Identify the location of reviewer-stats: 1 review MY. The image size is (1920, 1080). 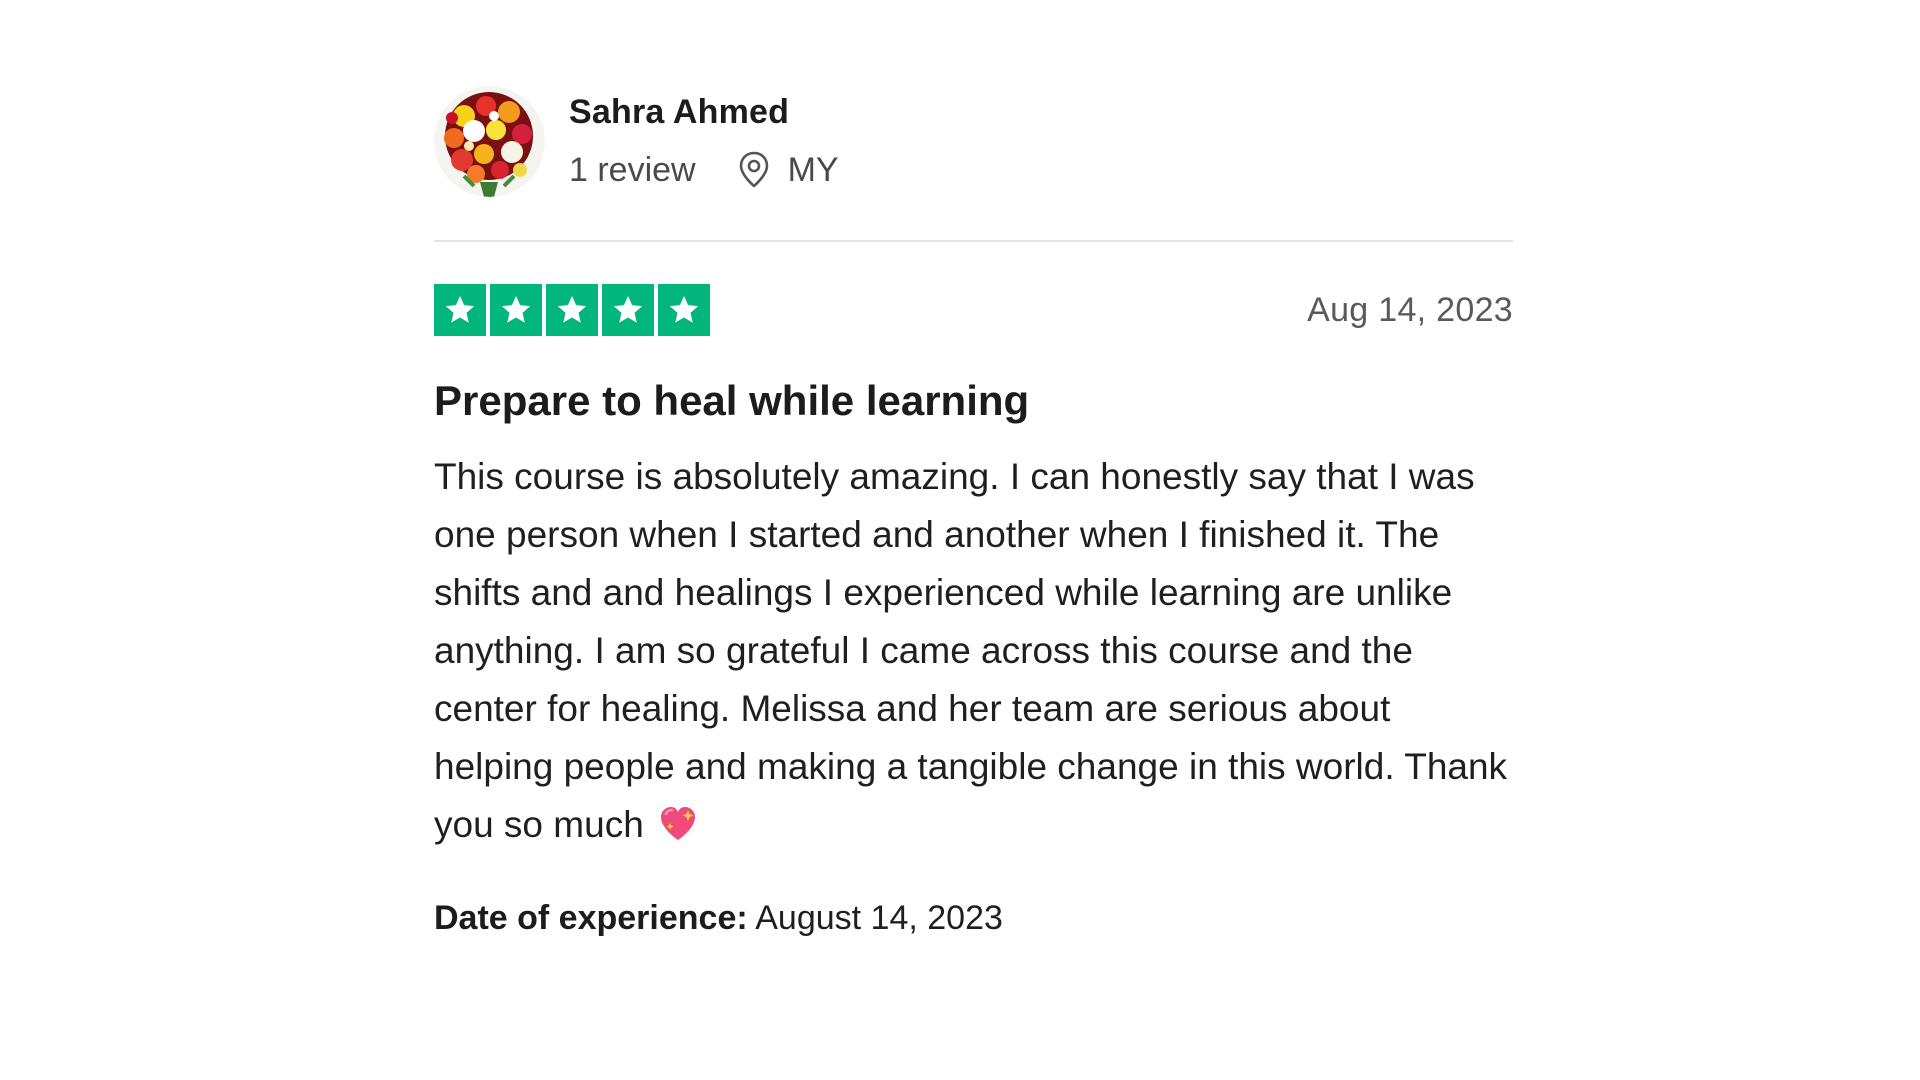
(704, 170).